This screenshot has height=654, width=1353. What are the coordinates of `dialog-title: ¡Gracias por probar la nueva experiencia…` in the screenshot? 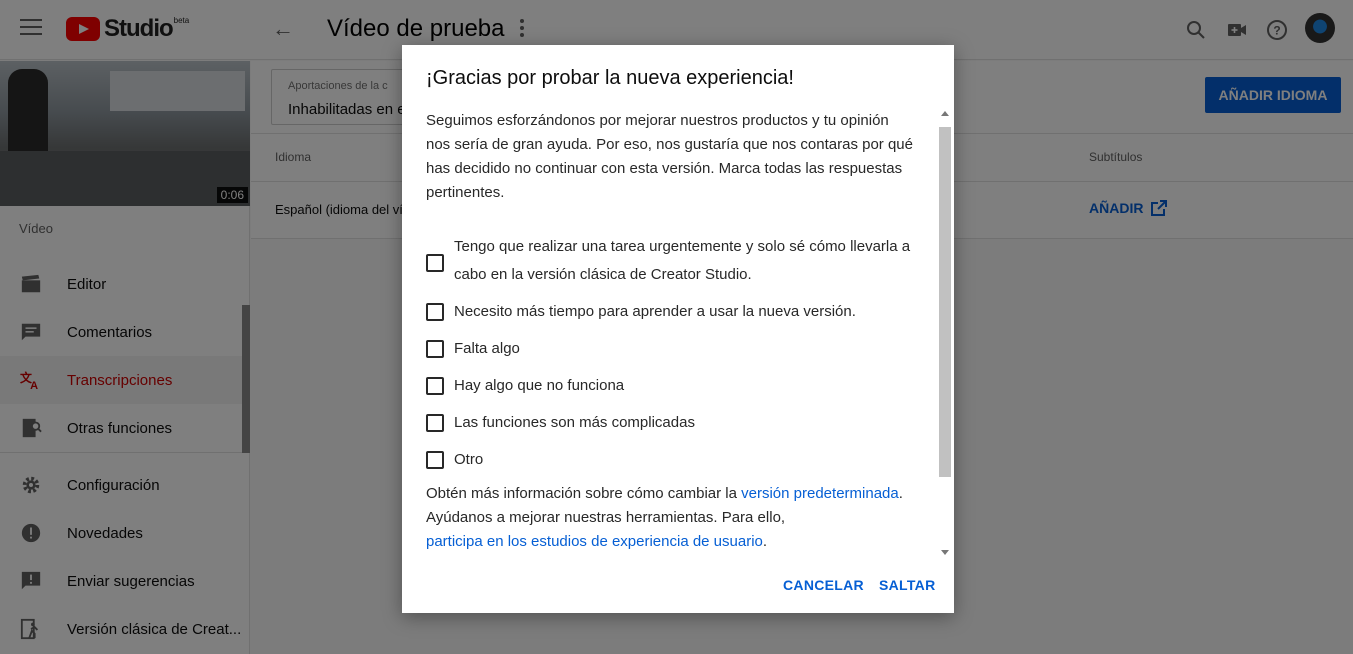 It's located at (610, 78).